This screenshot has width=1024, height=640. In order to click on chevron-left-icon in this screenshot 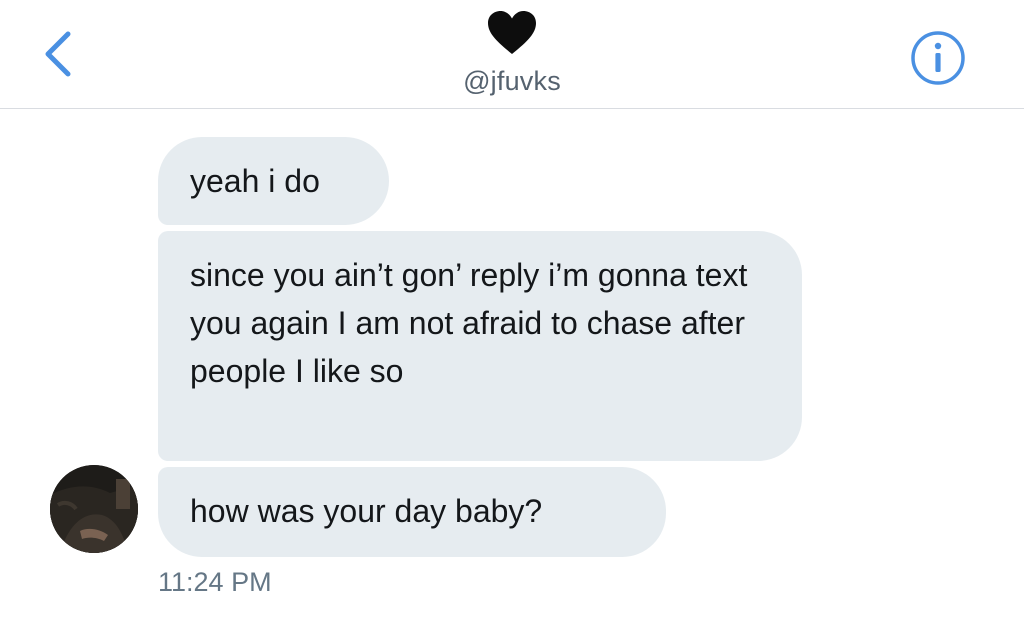, I will do `click(58, 54)`.